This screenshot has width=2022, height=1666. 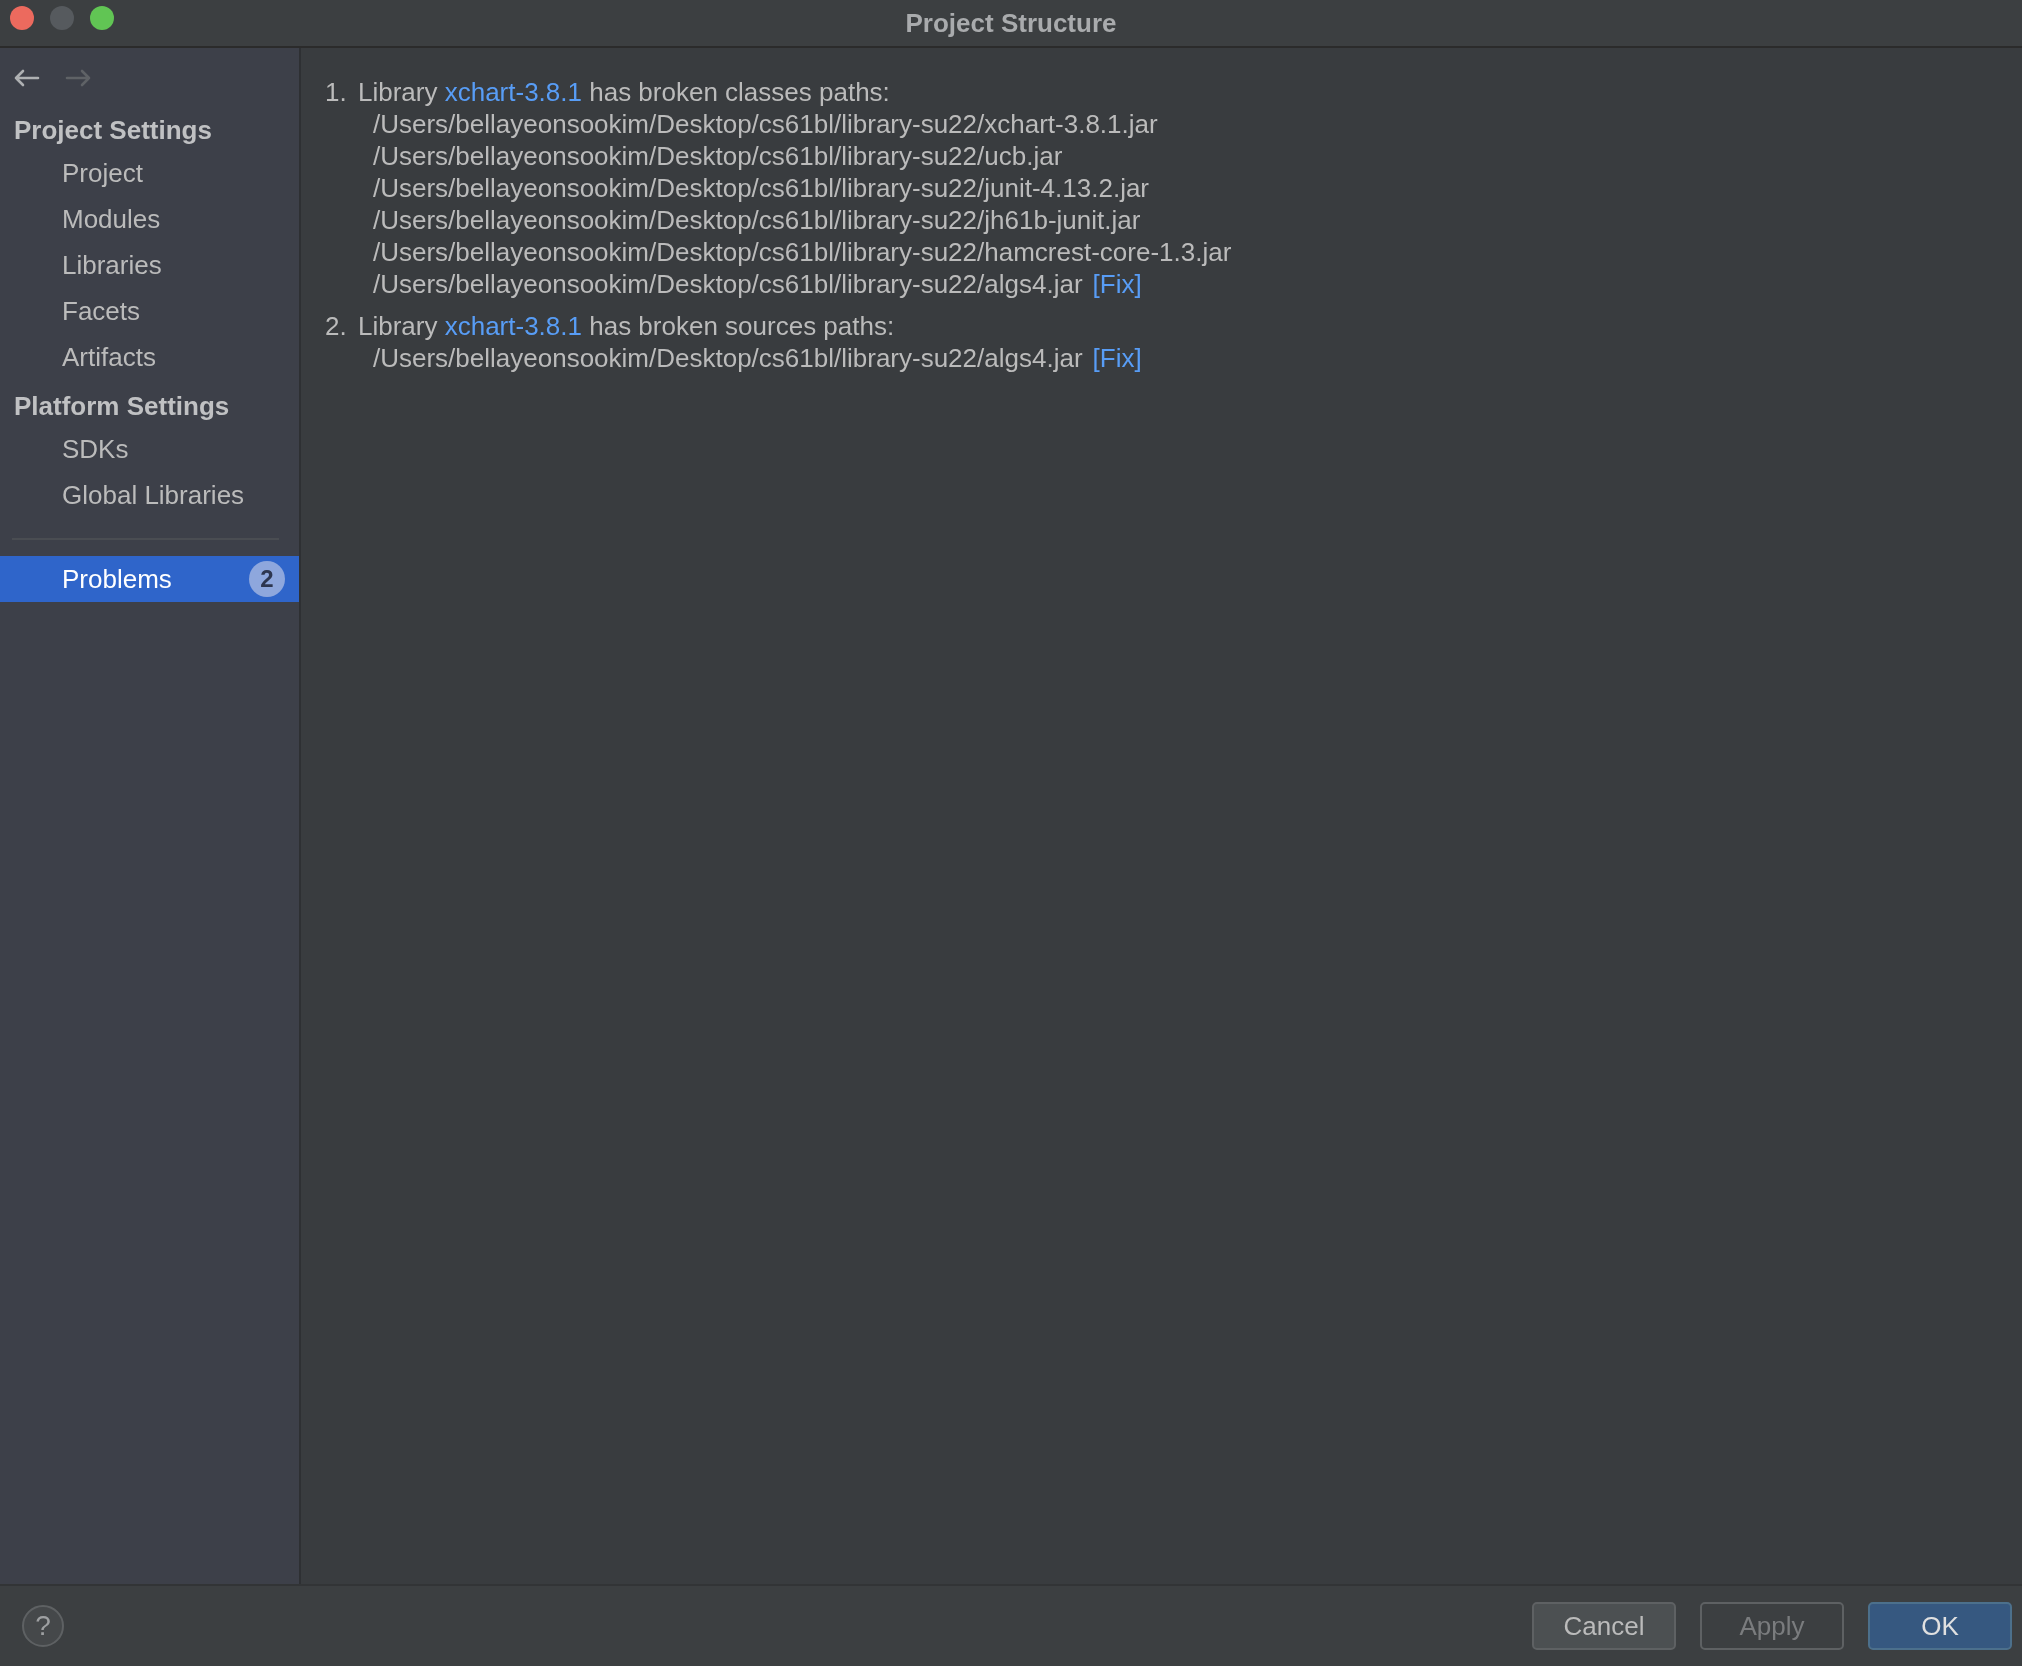 I want to click on sidebar-item: Problems 2, so click(x=149, y=579).